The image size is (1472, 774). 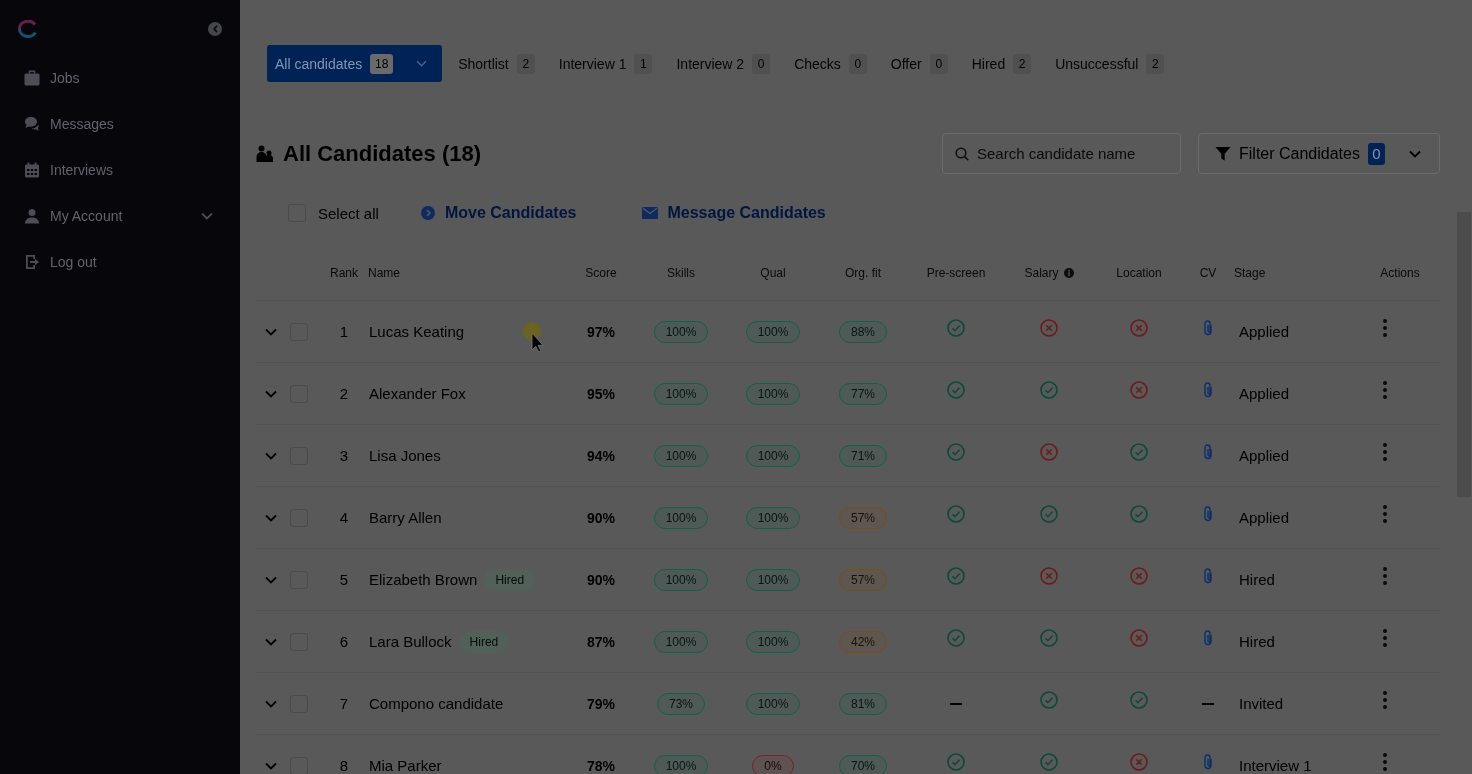 I want to click on column-header: Name, so click(x=384, y=273).